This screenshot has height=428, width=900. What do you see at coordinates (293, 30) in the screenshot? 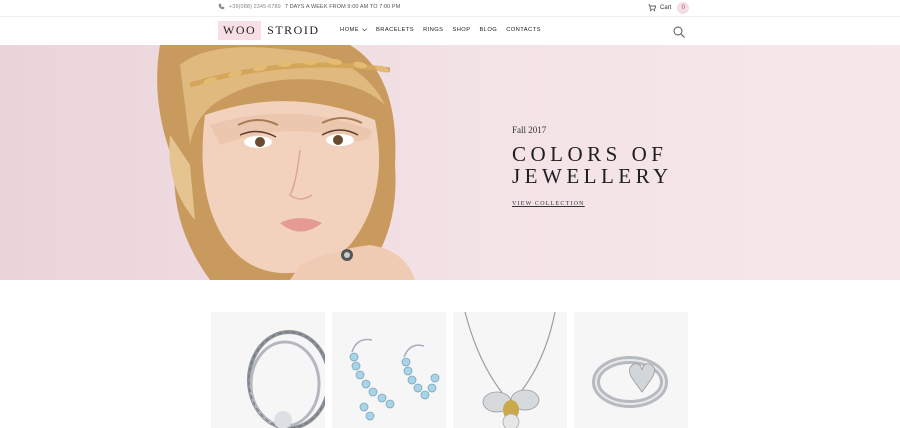
I see `logo-stroid: STROID` at bounding box center [293, 30].